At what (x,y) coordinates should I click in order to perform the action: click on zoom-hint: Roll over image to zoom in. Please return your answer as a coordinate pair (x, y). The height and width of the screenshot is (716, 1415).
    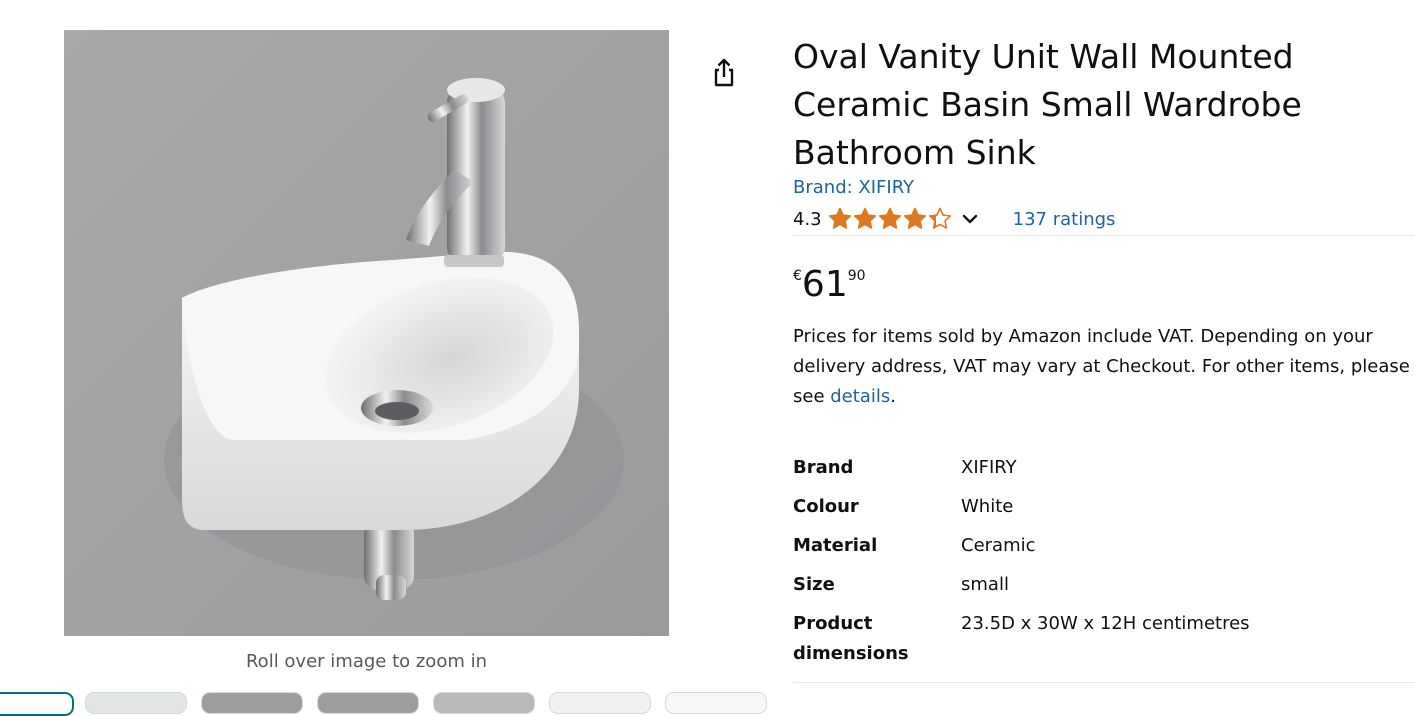
    Looking at the image, I should click on (366, 661).